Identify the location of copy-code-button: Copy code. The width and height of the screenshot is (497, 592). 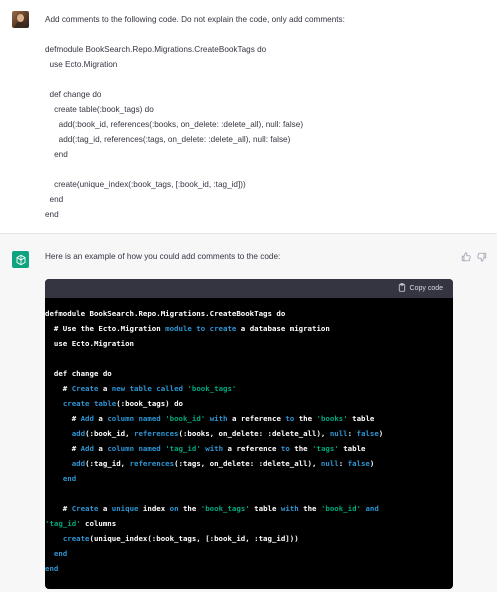
(420, 288).